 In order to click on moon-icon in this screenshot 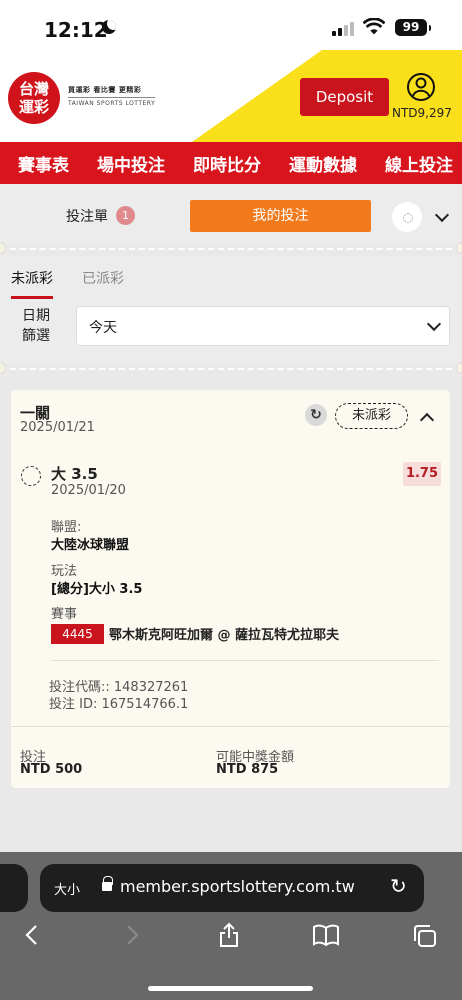, I will do `click(109, 27)`.